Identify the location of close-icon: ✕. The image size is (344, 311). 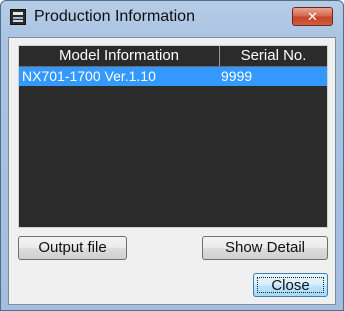
(312, 16).